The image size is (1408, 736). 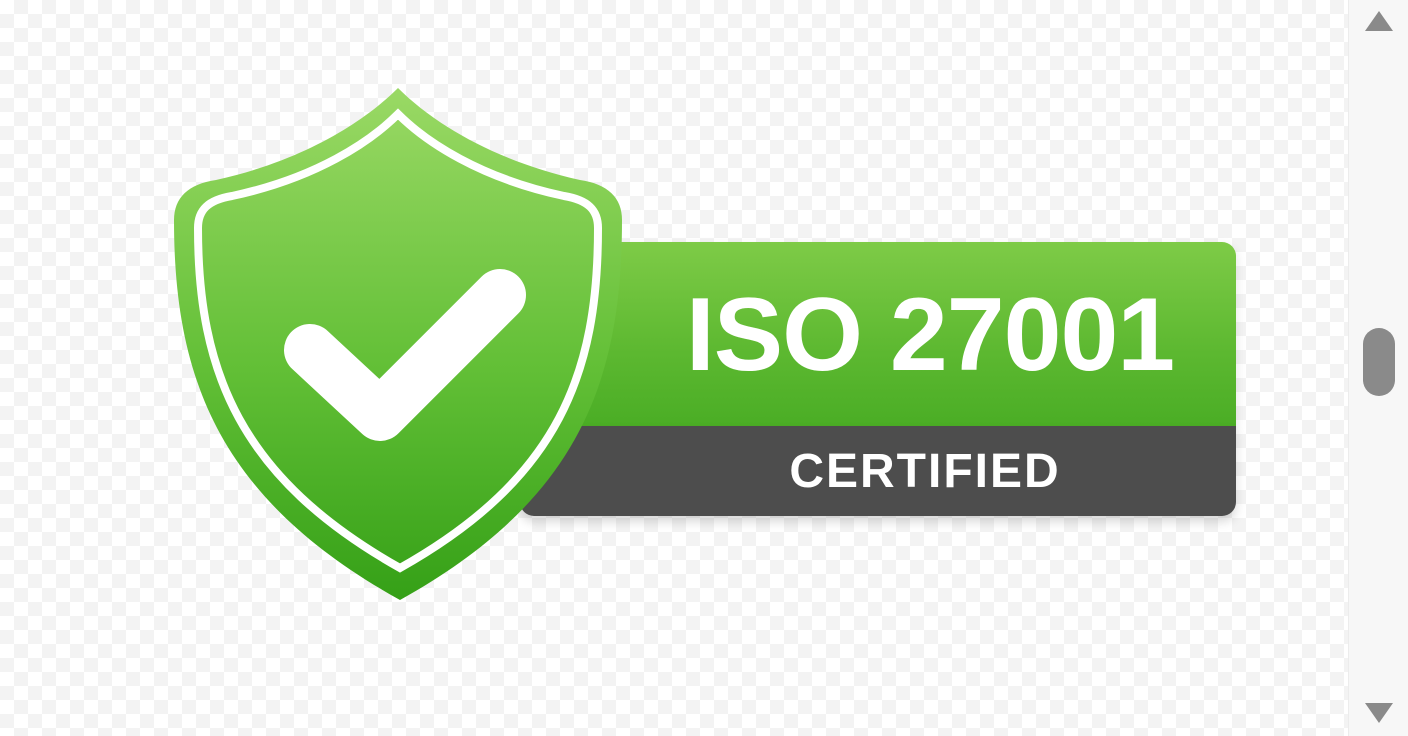 I want to click on triangle-up-icon, so click(x=1379, y=21).